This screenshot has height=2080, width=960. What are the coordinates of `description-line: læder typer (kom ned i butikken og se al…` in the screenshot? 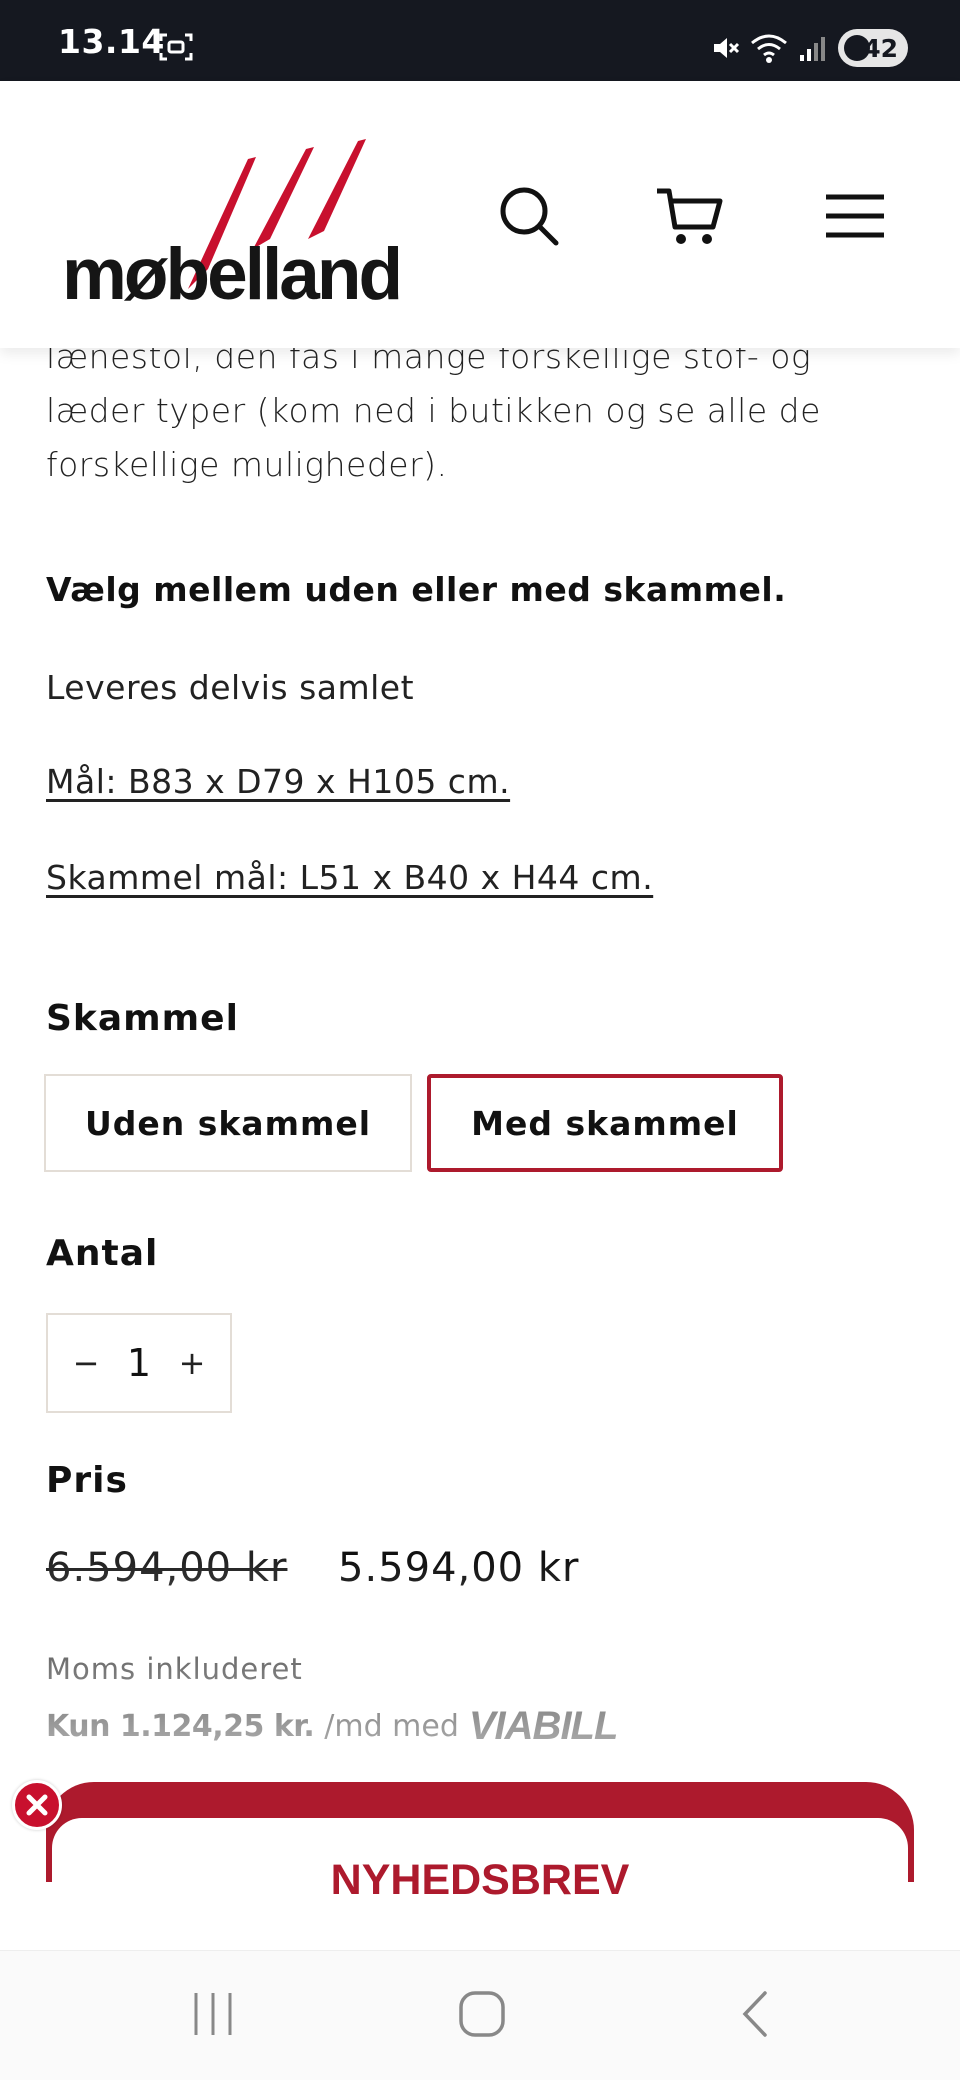 It's located at (433, 410).